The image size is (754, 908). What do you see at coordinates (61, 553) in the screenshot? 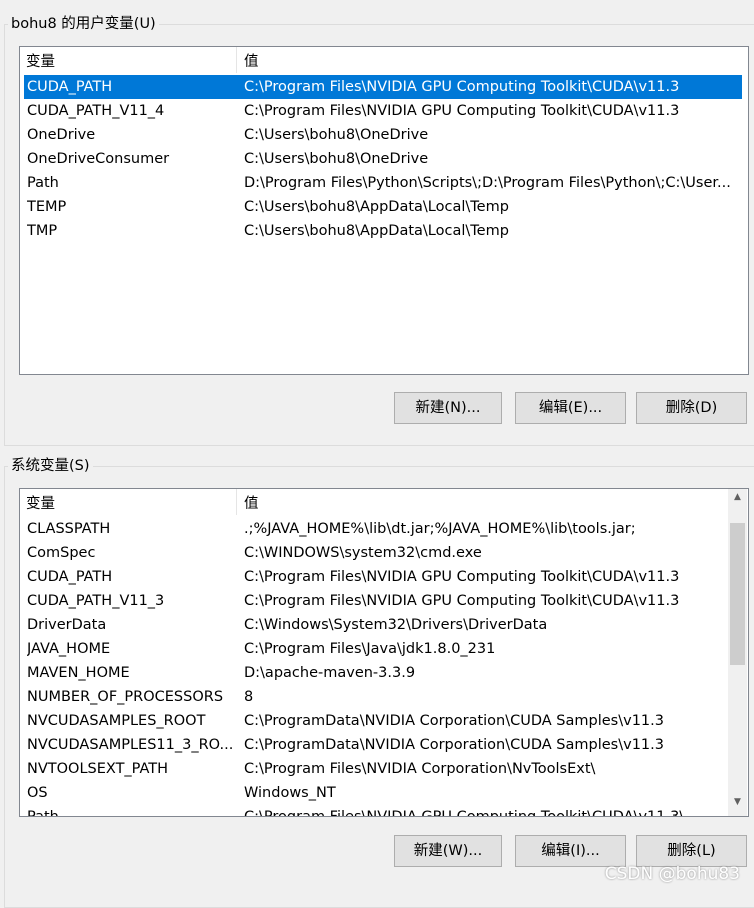
I see `variable-name: ComSpec` at bounding box center [61, 553].